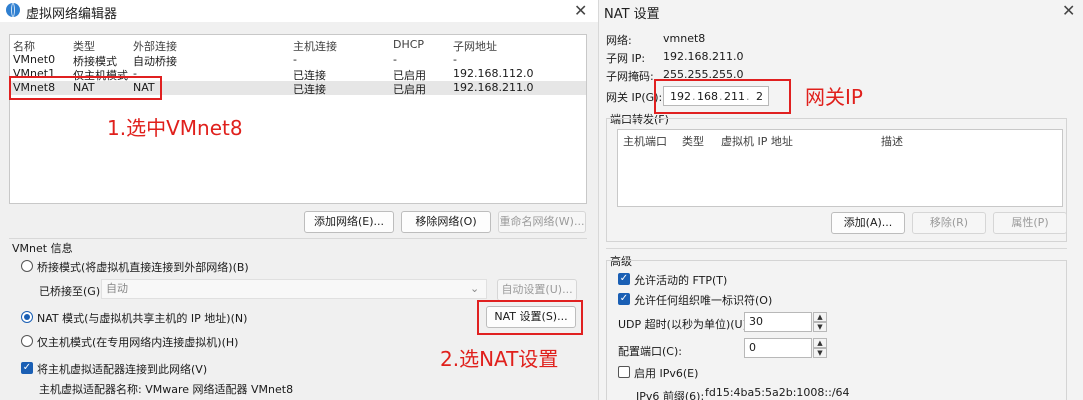  Describe the element at coordinates (684, 324) in the screenshot. I see `udp-timeout-label: UDP 超时(以秒为单位)(U):` at that location.